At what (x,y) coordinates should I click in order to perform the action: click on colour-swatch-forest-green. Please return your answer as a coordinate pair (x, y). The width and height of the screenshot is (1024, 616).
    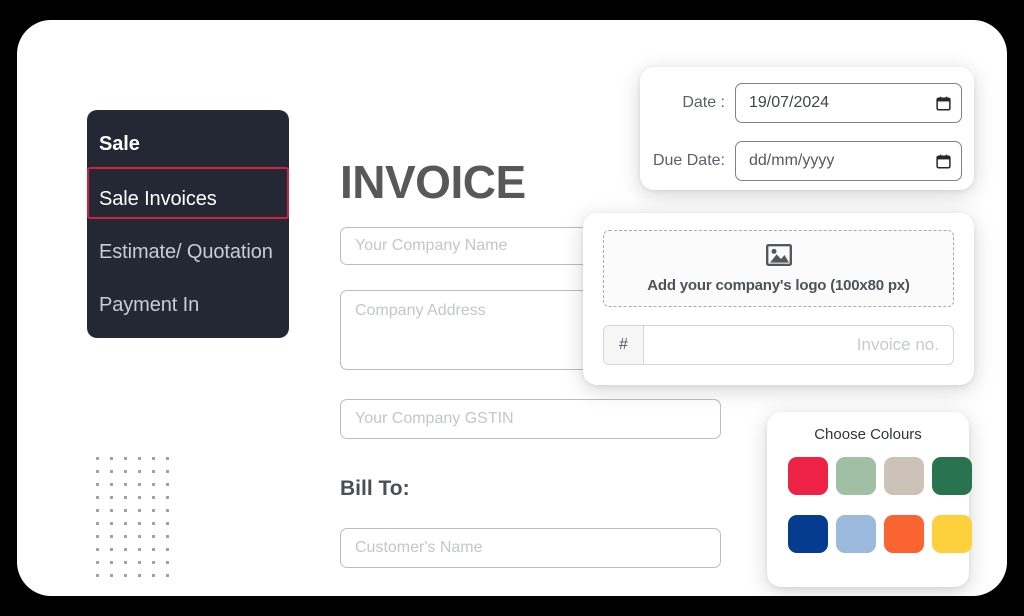
    Looking at the image, I should click on (952, 476).